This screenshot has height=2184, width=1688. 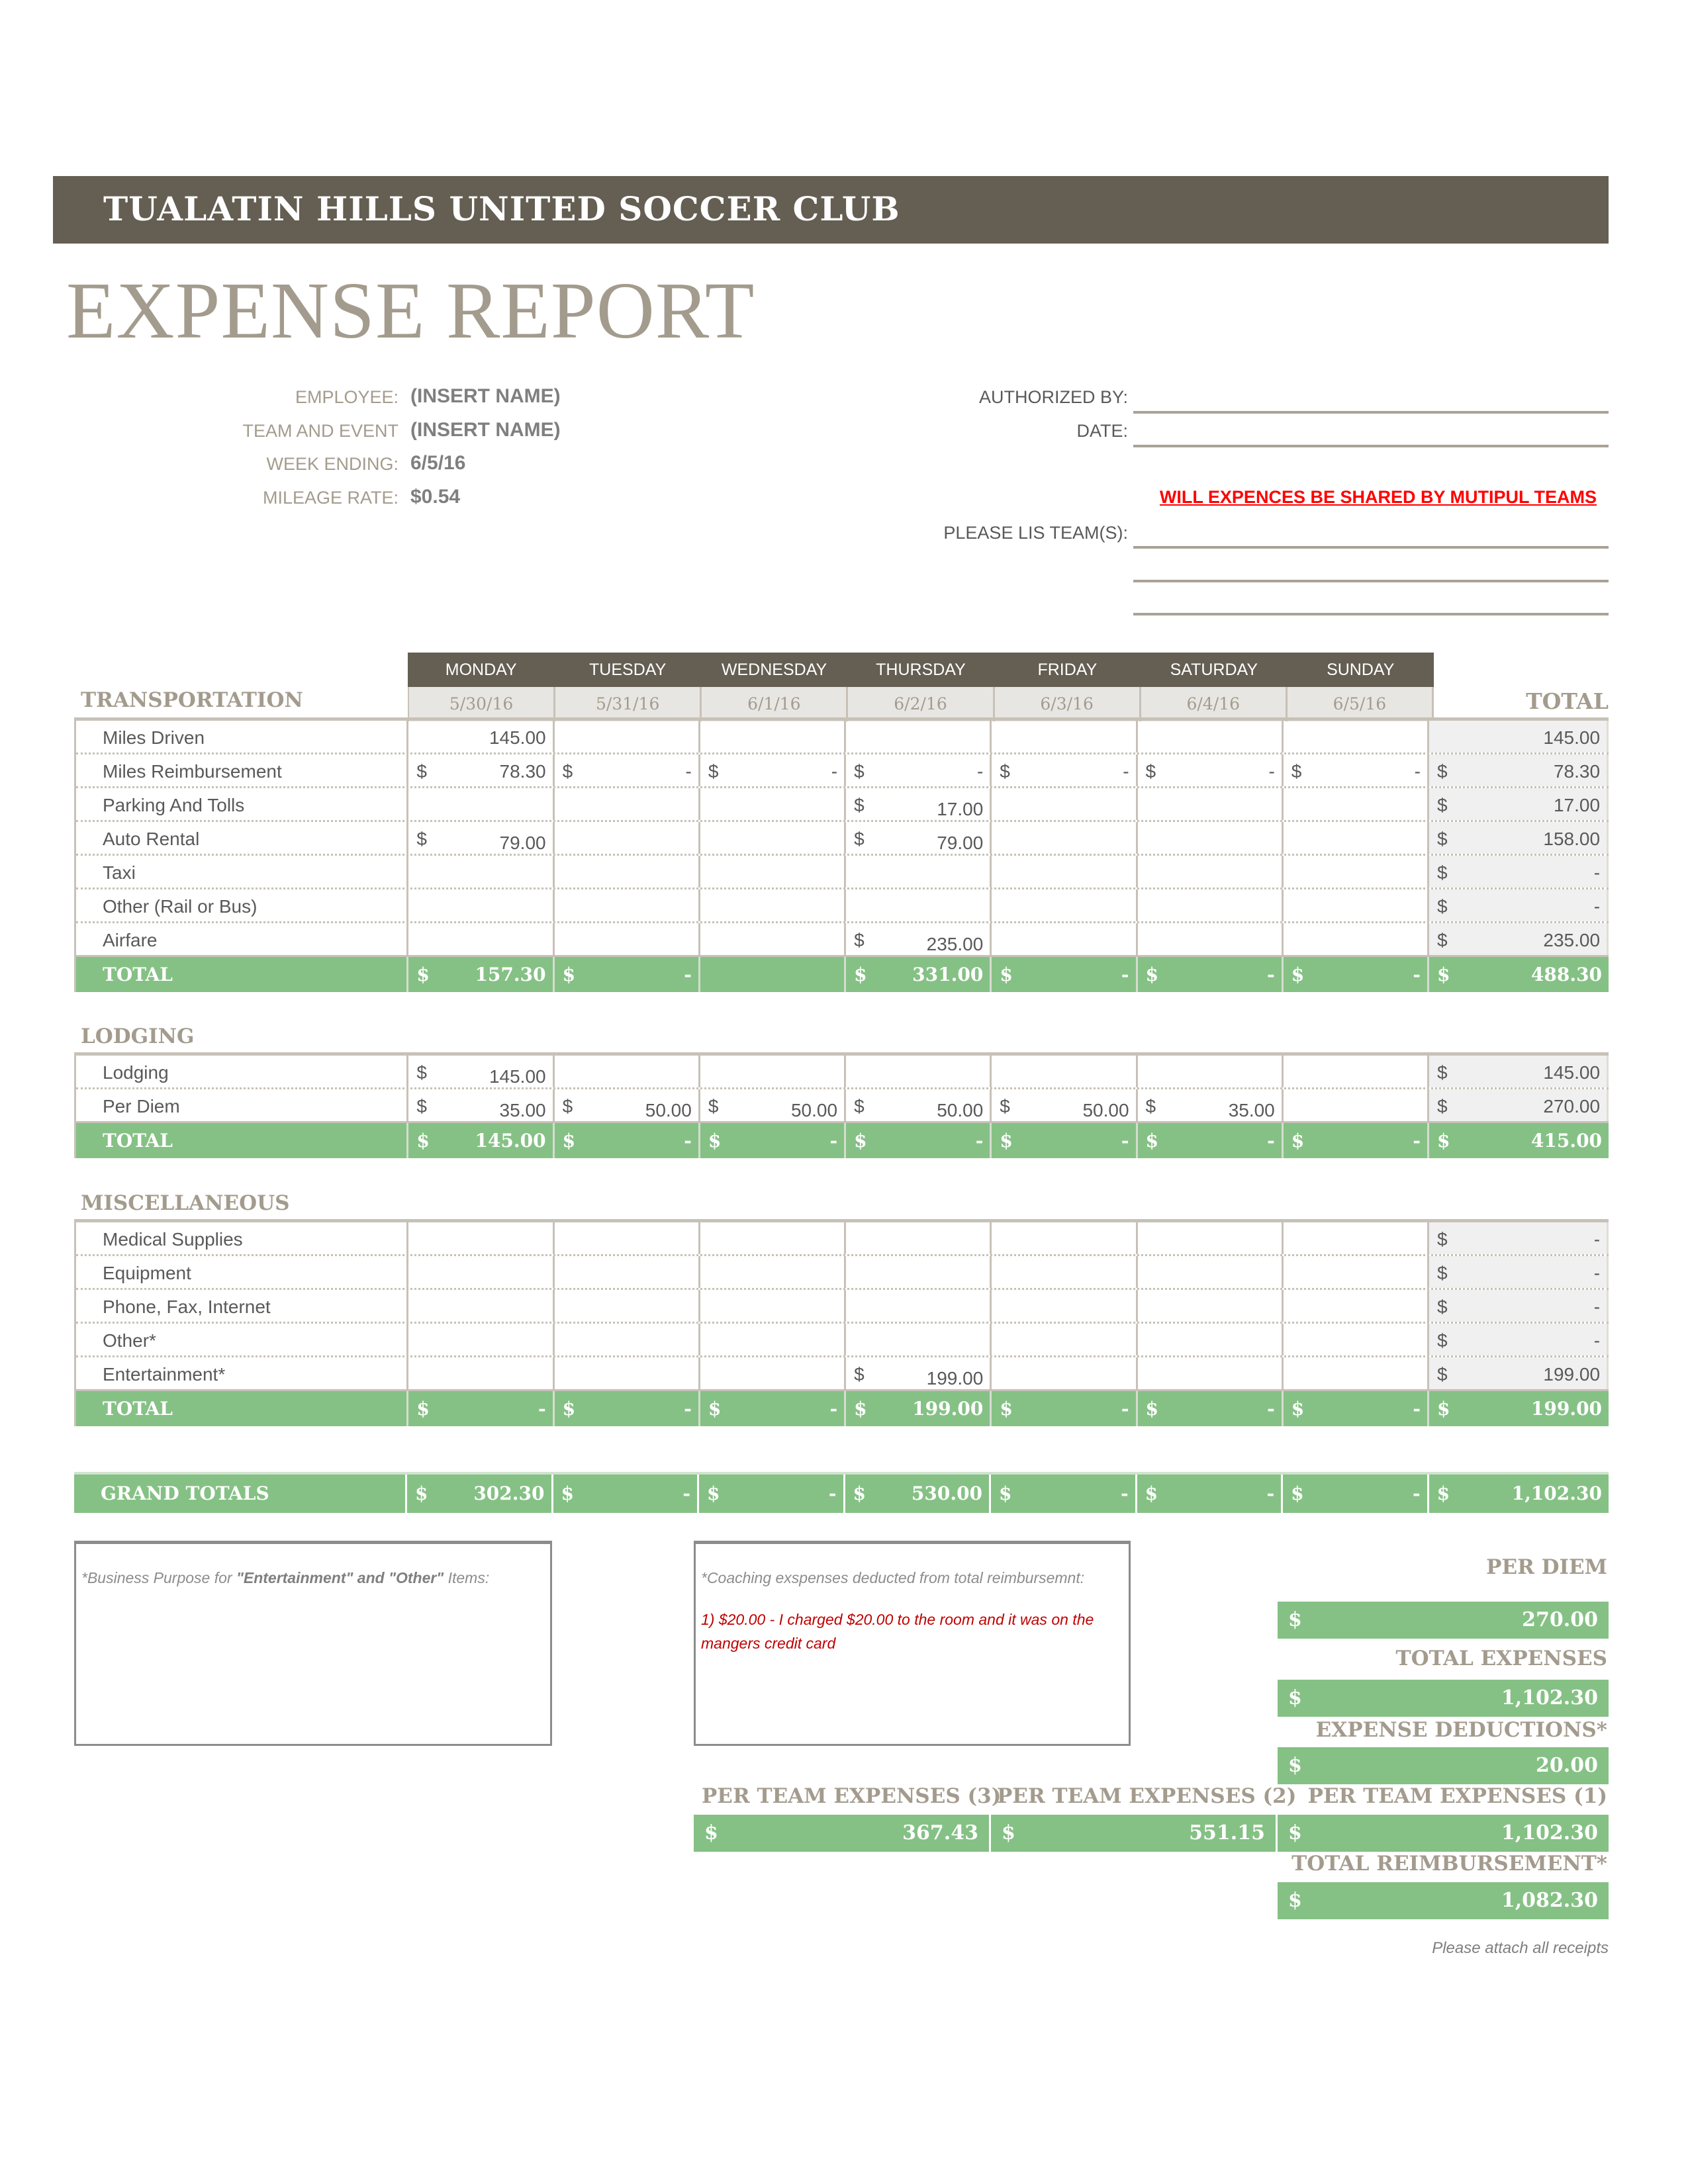 I want to click on day-cell: $145.00, so click(x=481, y=1071).